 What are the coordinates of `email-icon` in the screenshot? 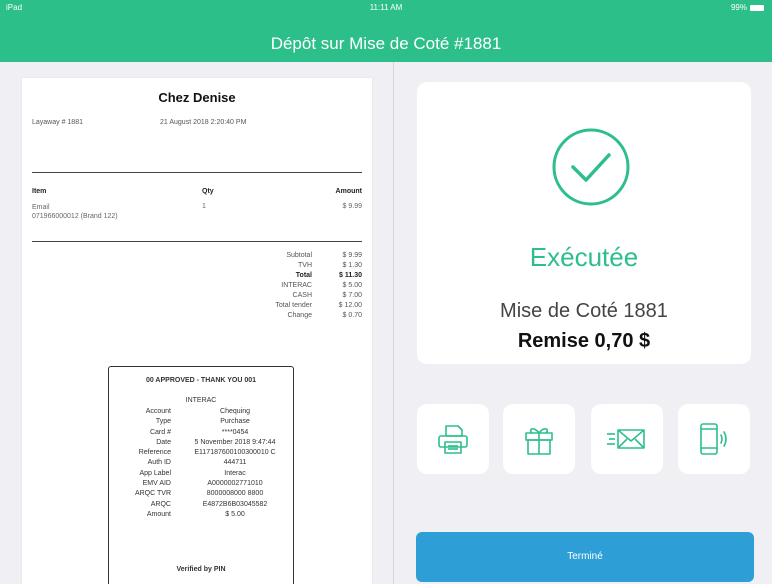 It's located at (626, 439).